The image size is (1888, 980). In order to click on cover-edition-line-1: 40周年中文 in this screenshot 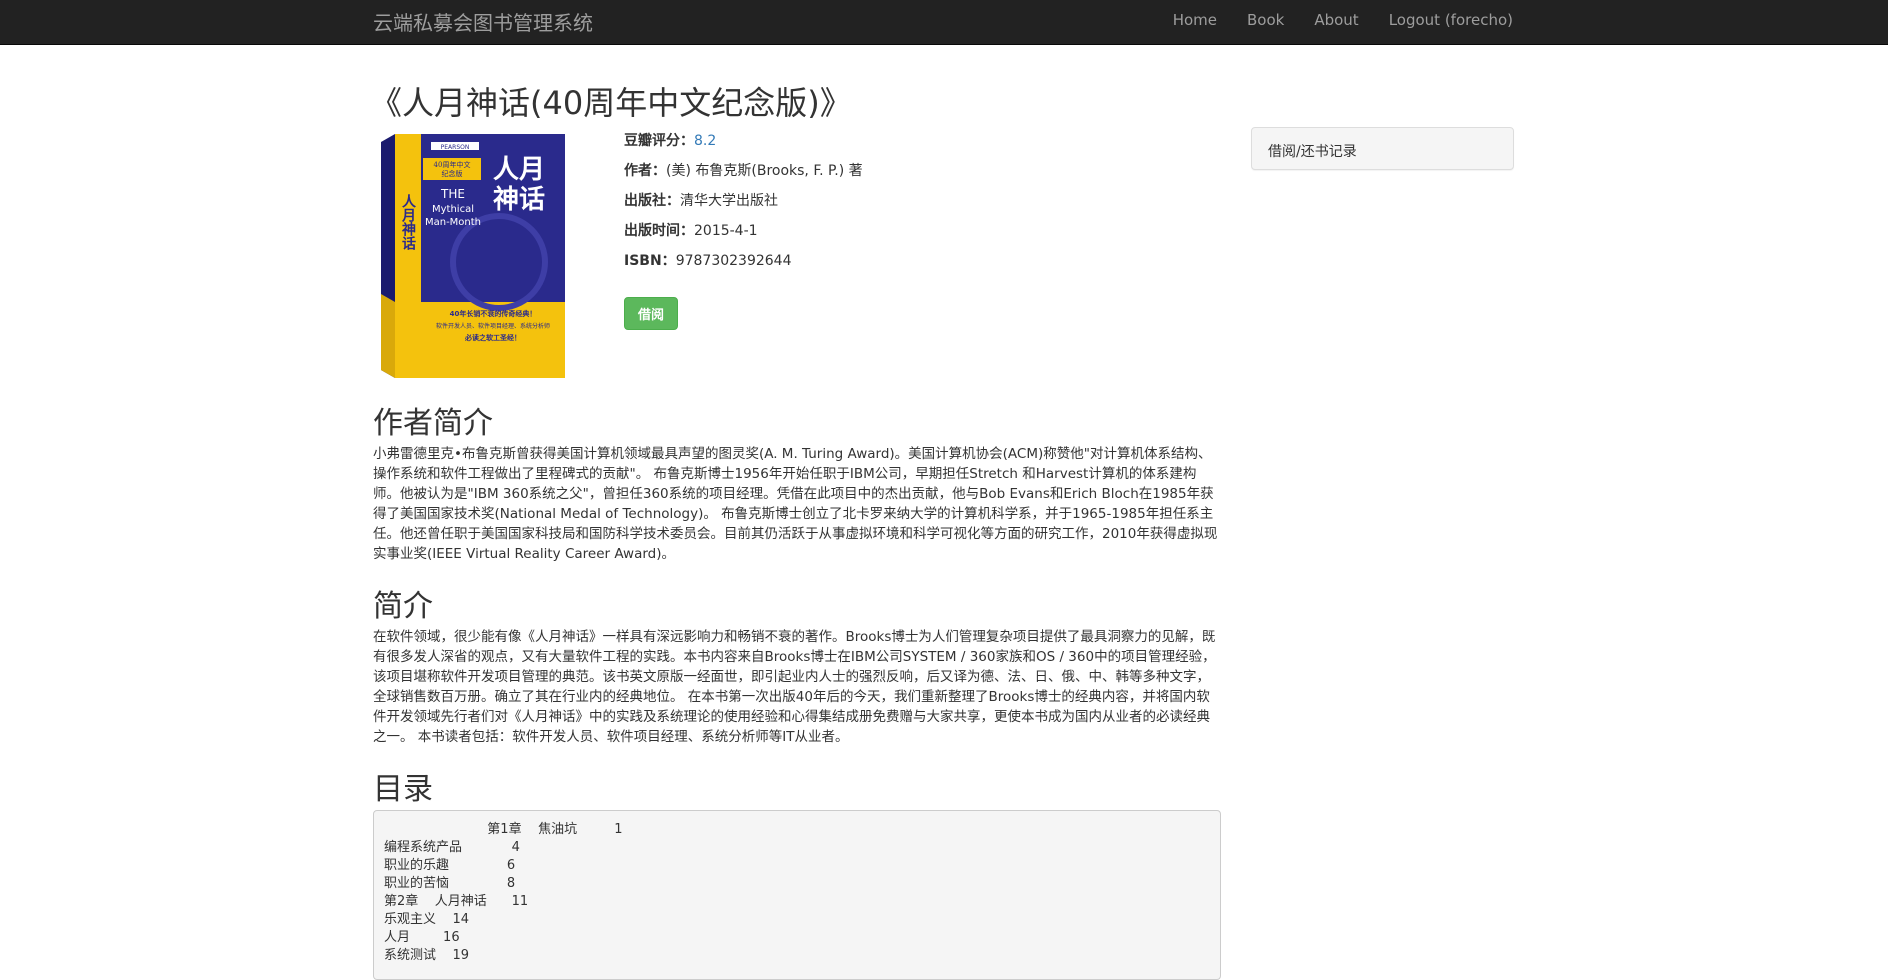, I will do `click(452, 164)`.